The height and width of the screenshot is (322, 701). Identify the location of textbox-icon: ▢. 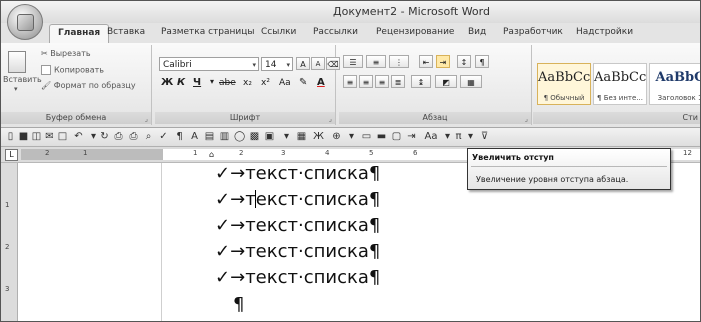
(396, 136).